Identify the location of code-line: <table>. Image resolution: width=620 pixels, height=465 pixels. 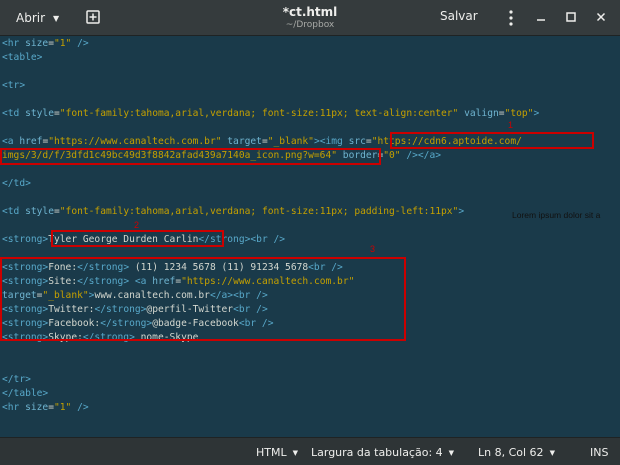
(22, 58).